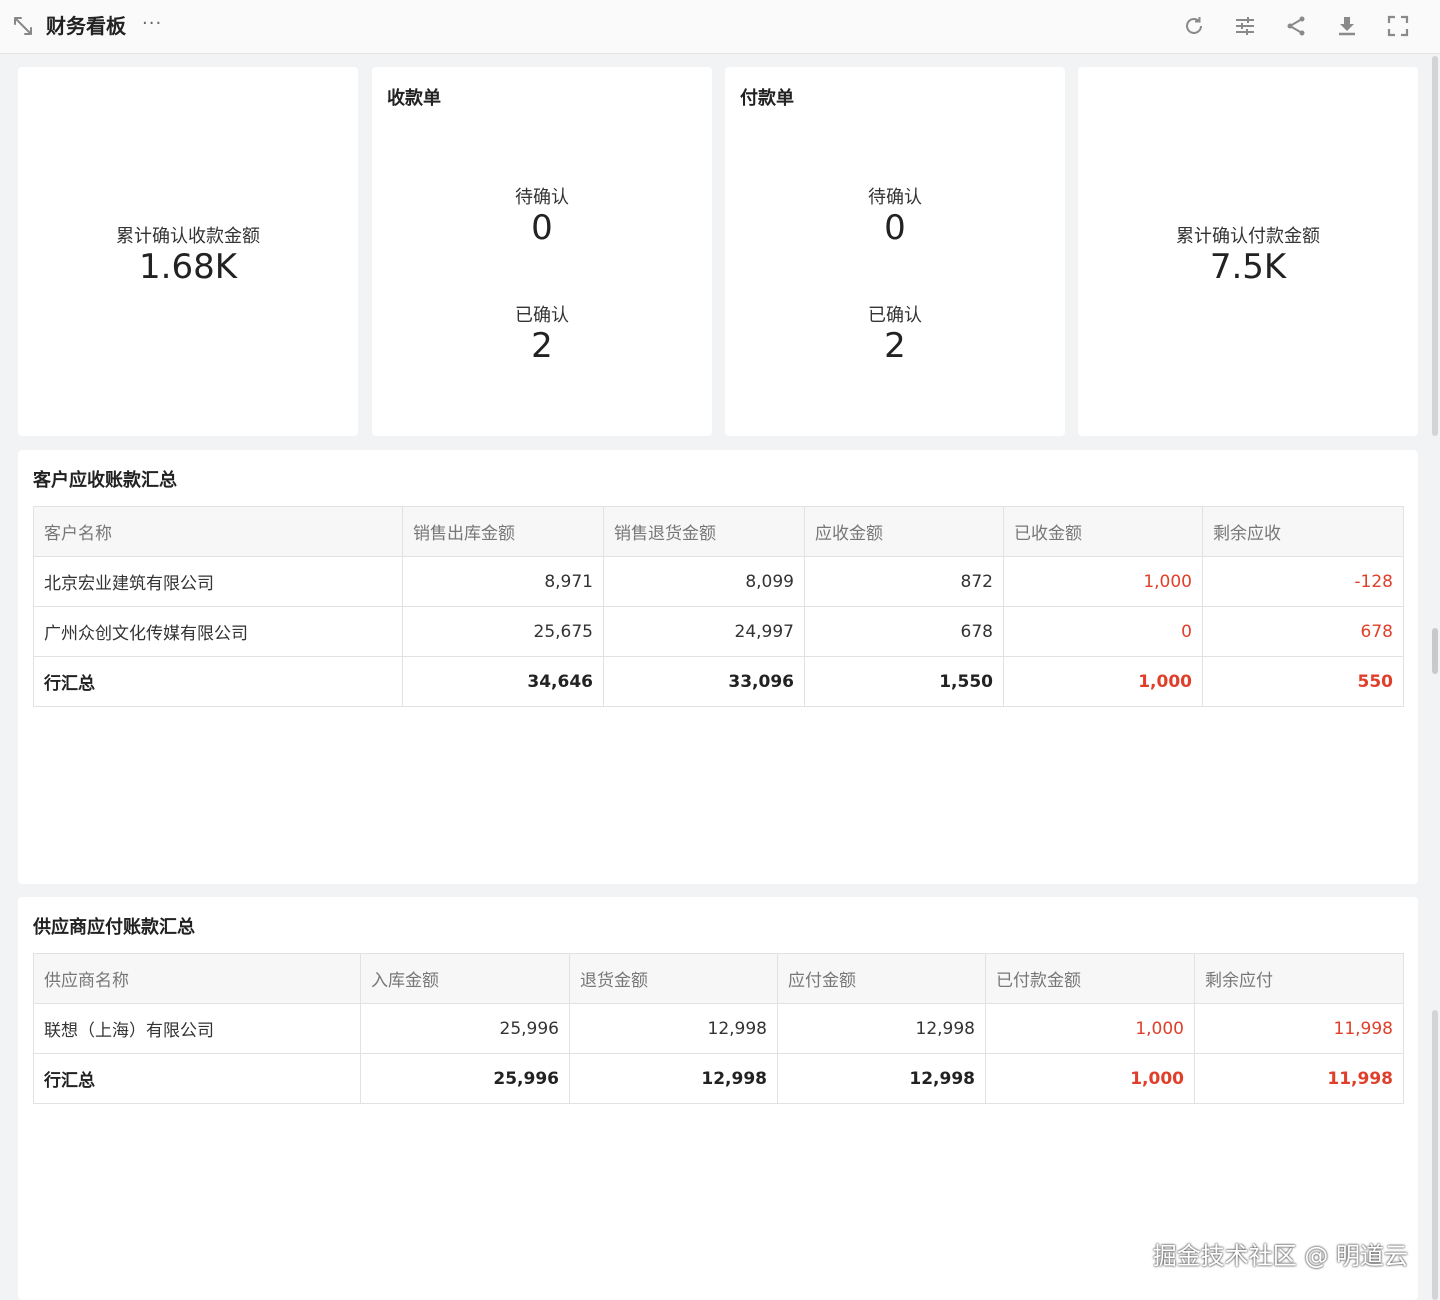 The width and height of the screenshot is (1440, 1300). I want to click on receipts-card: 收款单 待确认 0 已确认 2, so click(542, 251).